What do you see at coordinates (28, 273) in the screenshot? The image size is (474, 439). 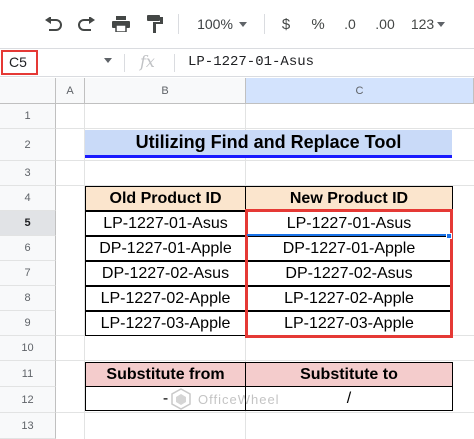 I see `row-header: 7` at bounding box center [28, 273].